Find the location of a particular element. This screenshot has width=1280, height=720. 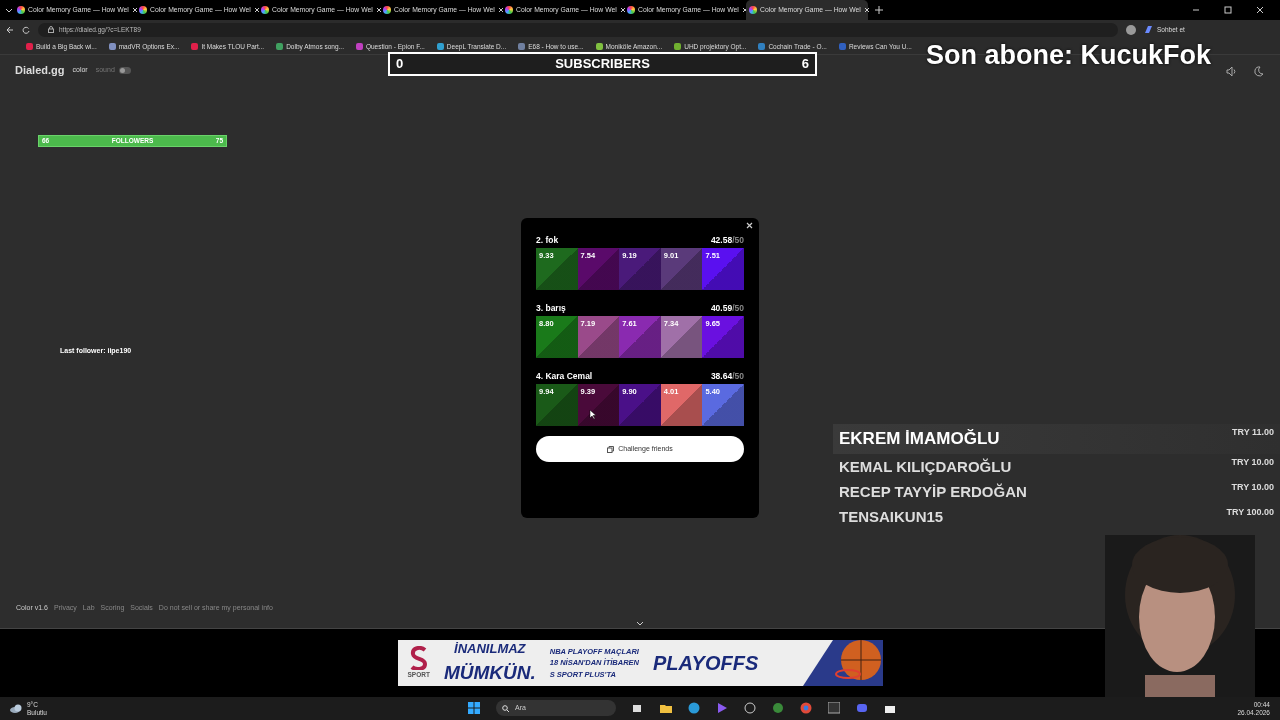

player-score: 38.64/50 is located at coordinates (727, 376).